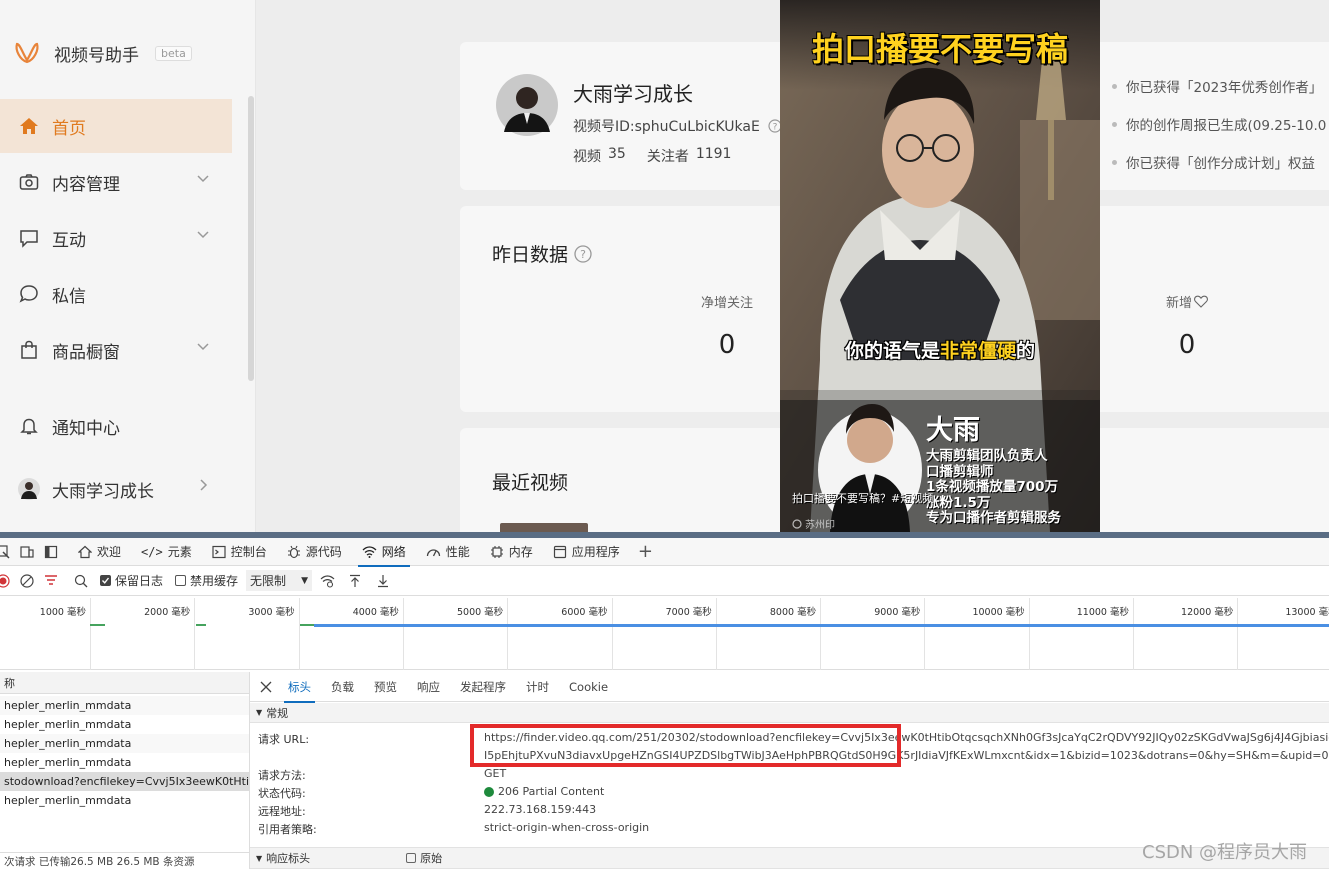 This screenshot has height=869, width=1329. I want to click on close-icon, so click(266, 687).